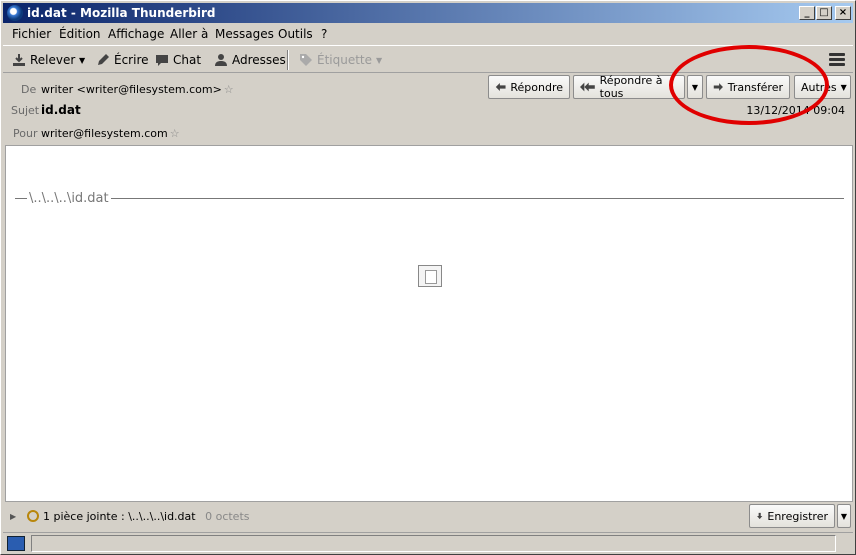 The height and width of the screenshot is (555, 856). What do you see at coordinates (428, 13) in the screenshot?
I see `title-bar: id.dat - Mozilla Thunderbird _ □ ×` at bounding box center [428, 13].